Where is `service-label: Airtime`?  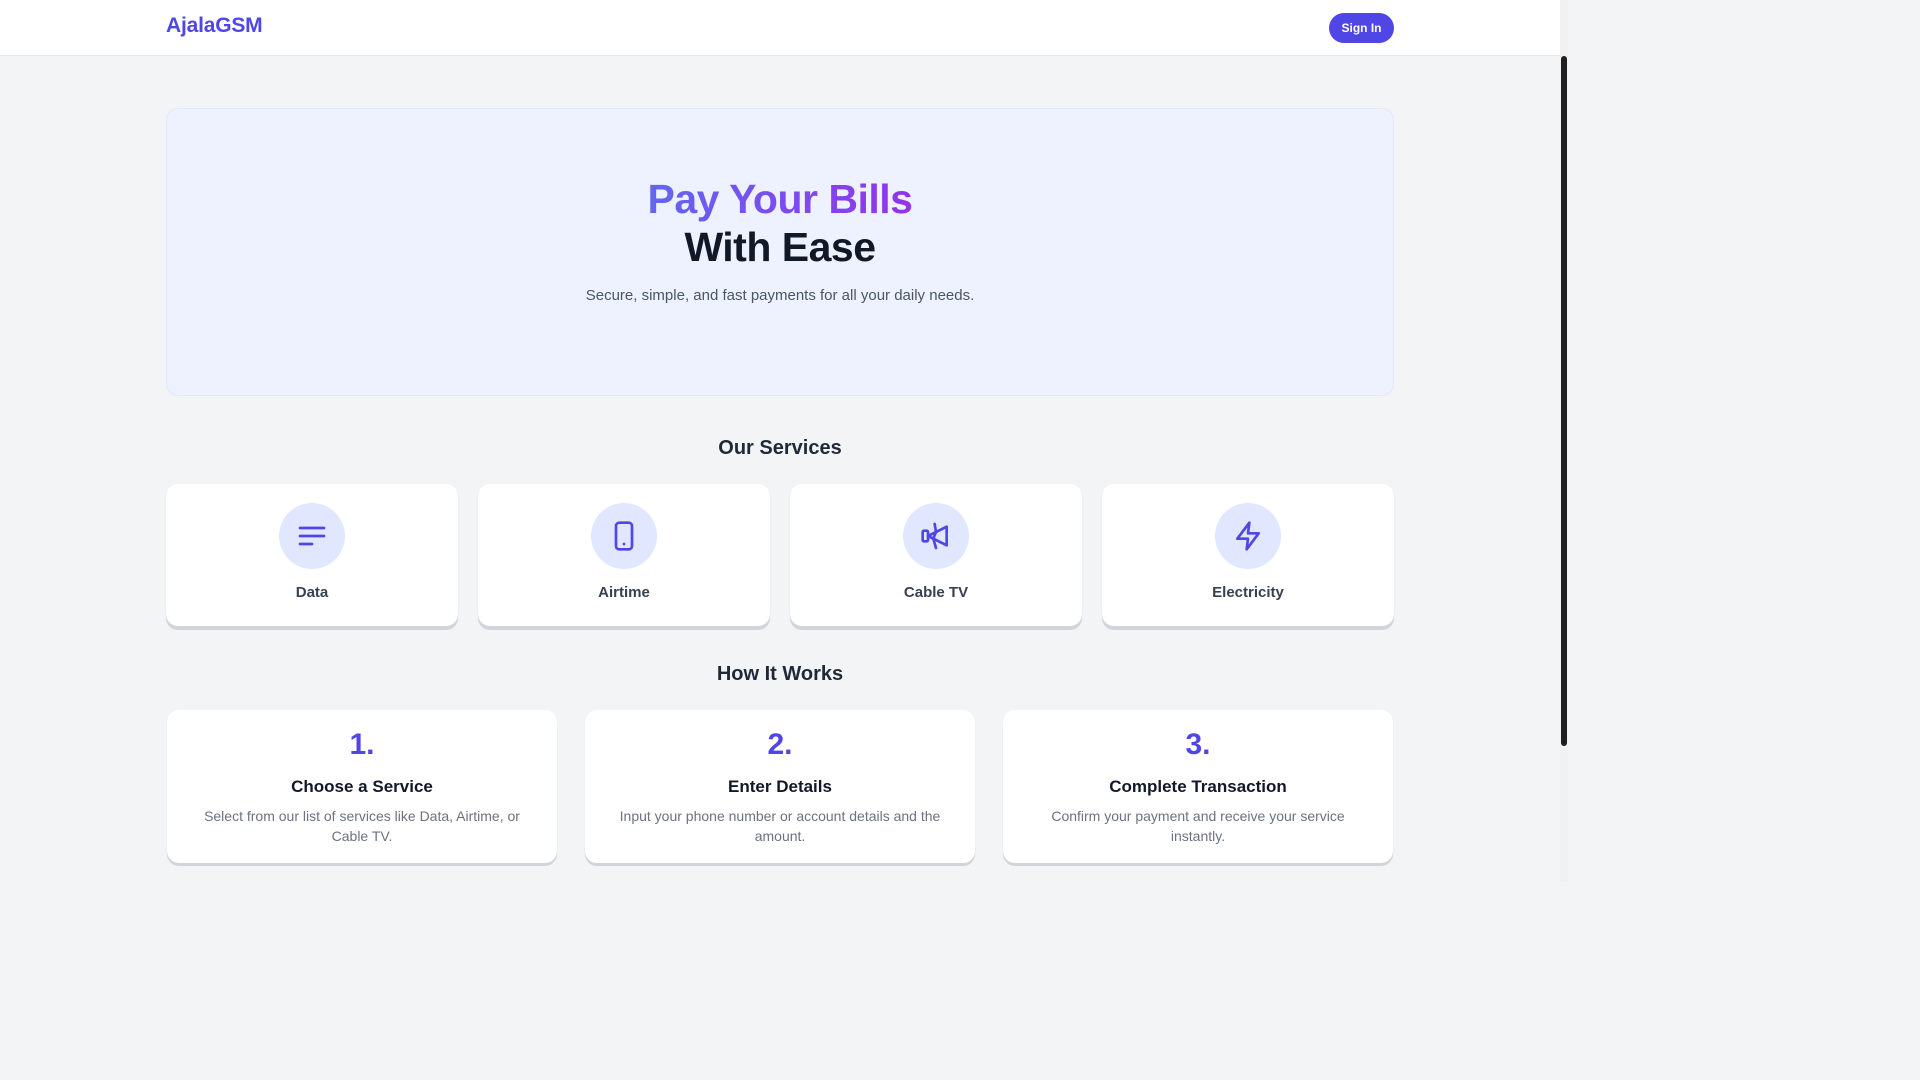
service-label: Airtime is located at coordinates (624, 592).